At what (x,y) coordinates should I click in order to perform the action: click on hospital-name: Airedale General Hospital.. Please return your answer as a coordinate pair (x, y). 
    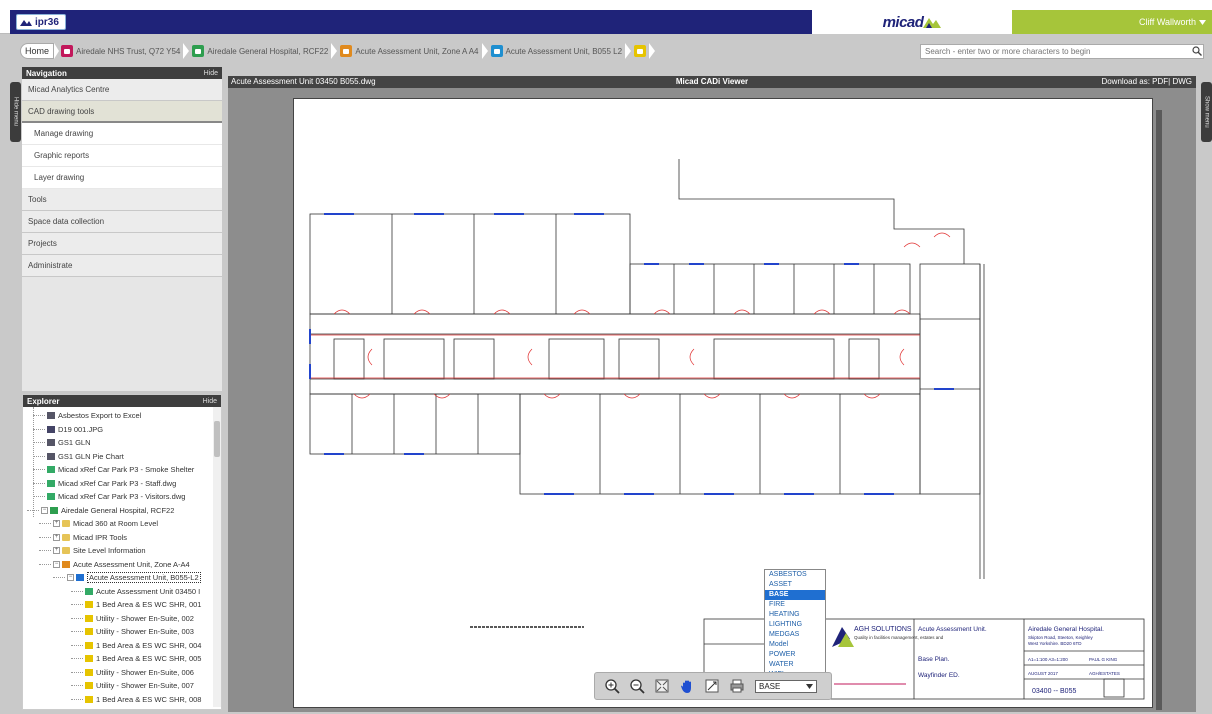
    Looking at the image, I should click on (1066, 629).